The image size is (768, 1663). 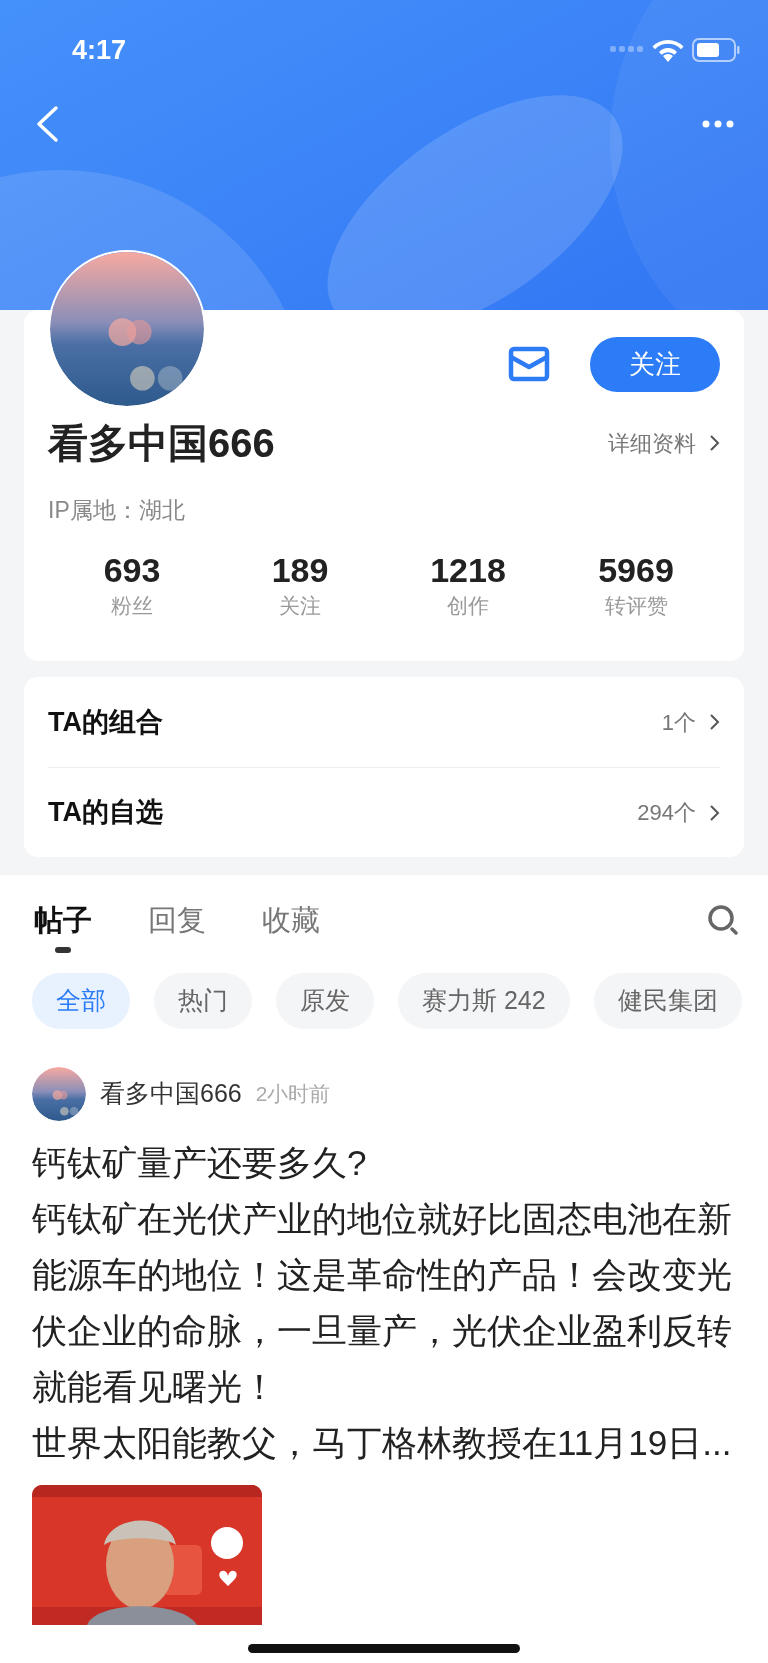 What do you see at coordinates (382, 1303) in the screenshot?
I see `post-text: 钙钛矿在光伏产业的地位就好比固态电池在新能源车的地位！这是革命性的产品！会改变光伏企业的命脉，一旦量产，光伏企业盈利反转就能看见曙光！` at bounding box center [382, 1303].